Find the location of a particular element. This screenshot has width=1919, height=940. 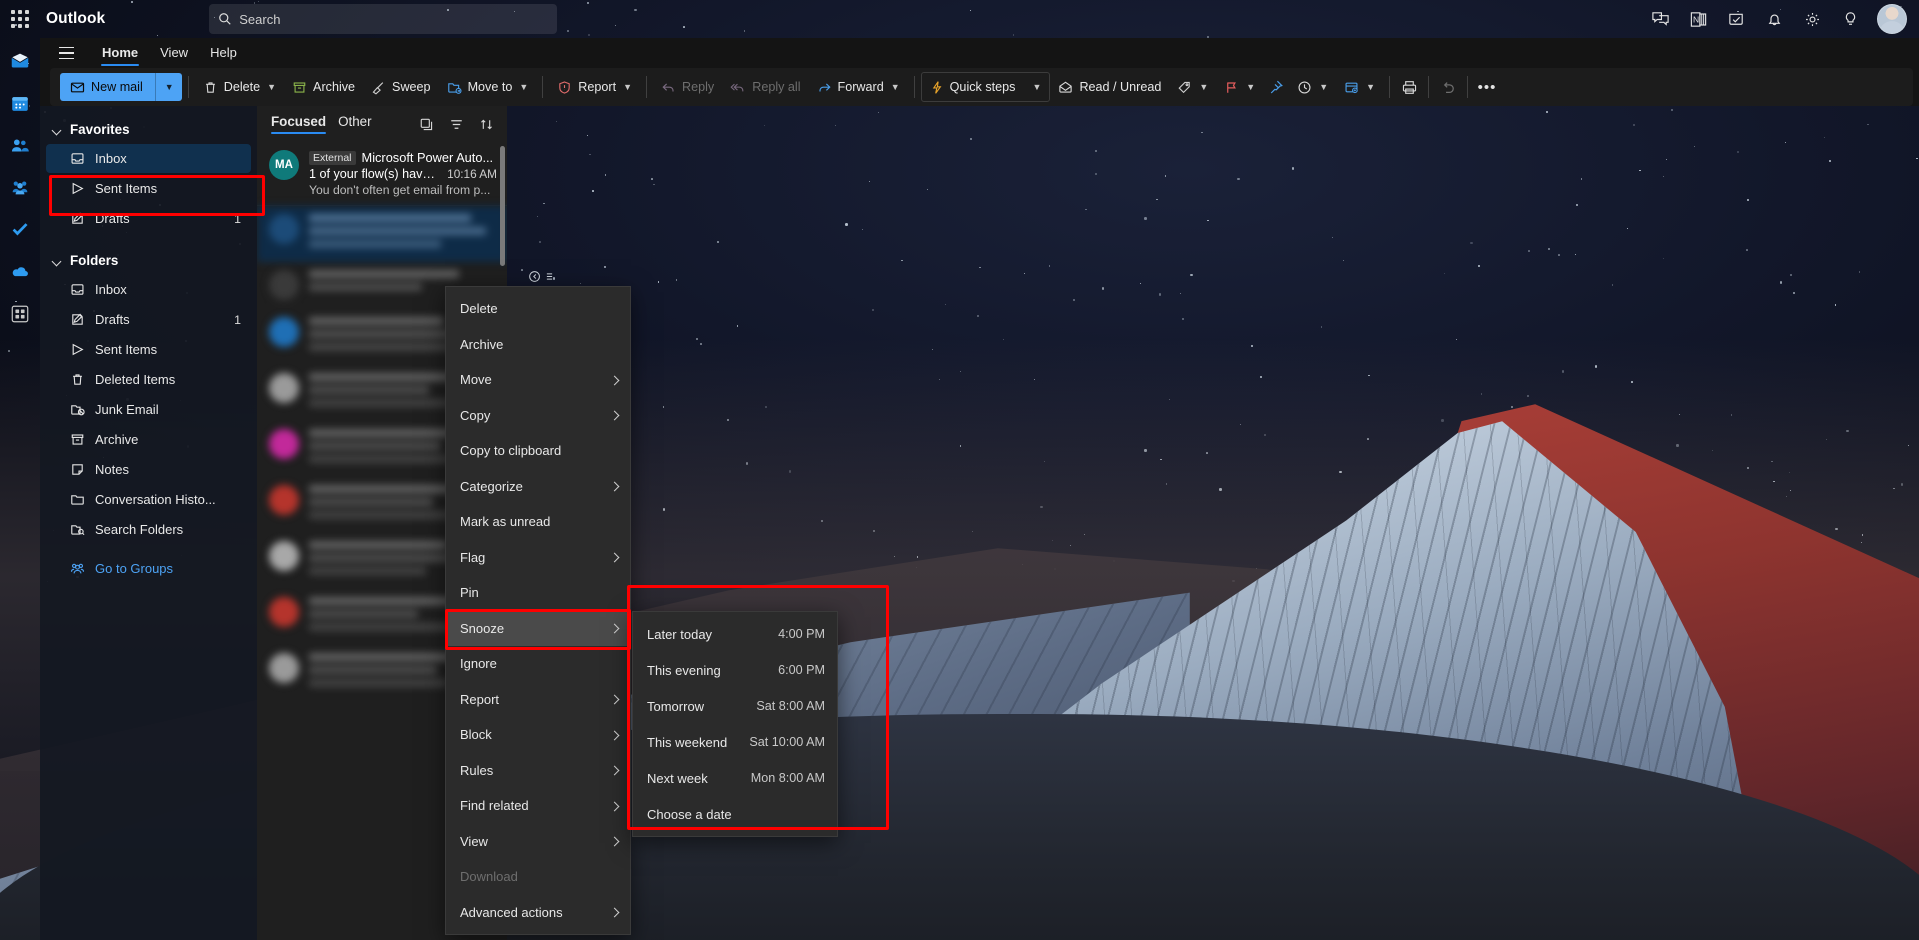

snooze-option-later-today: Later today 4:00 PM is located at coordinates (735, 634).